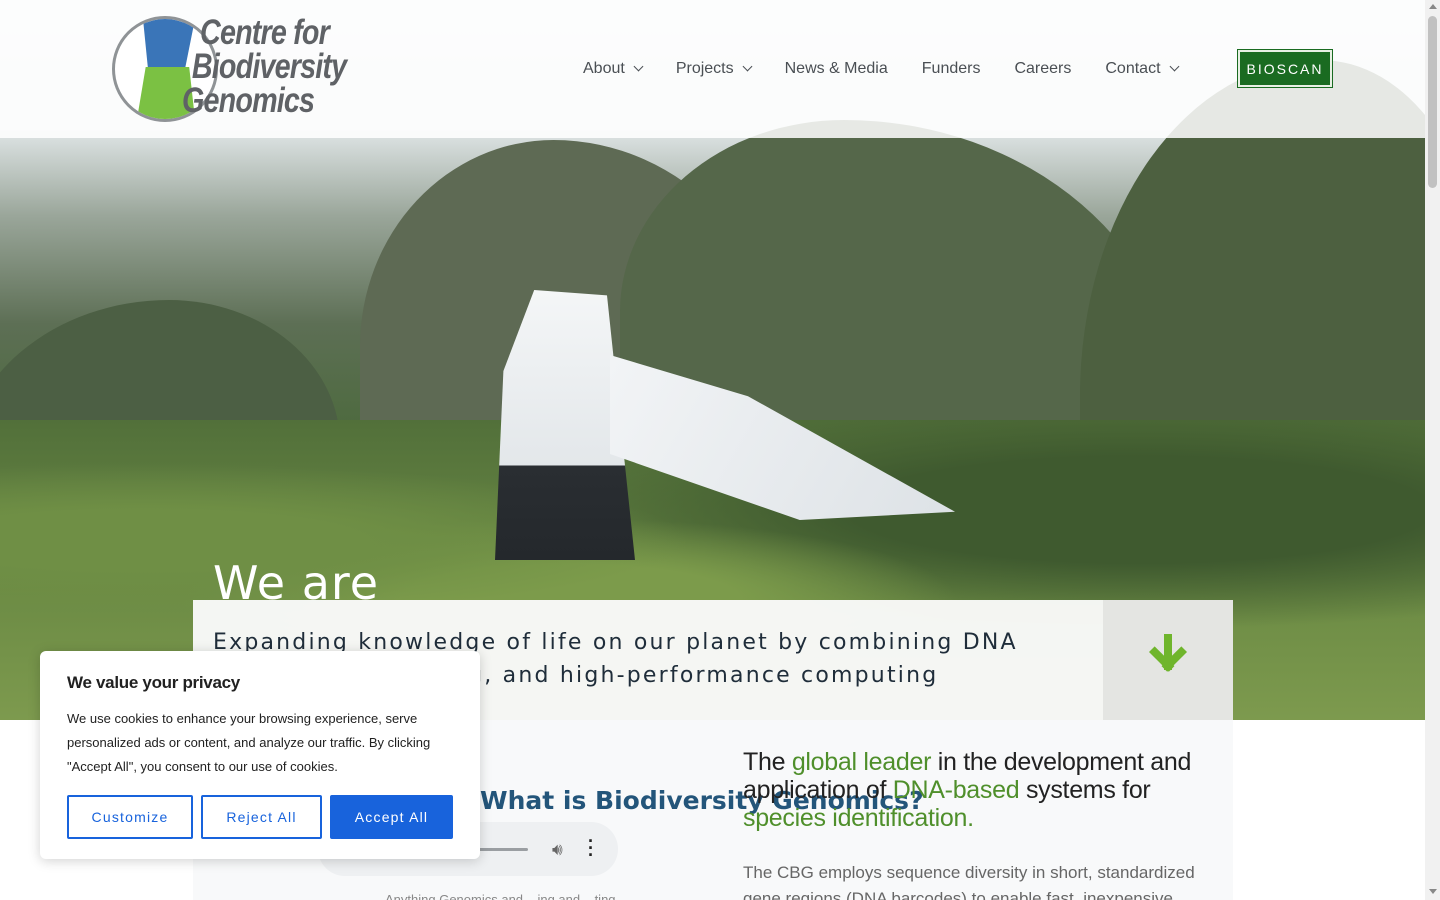  What do you see at coordinates (130, 817) in the screenshot?
I see `customize-button: Customize` at bounding box center [130, 817].